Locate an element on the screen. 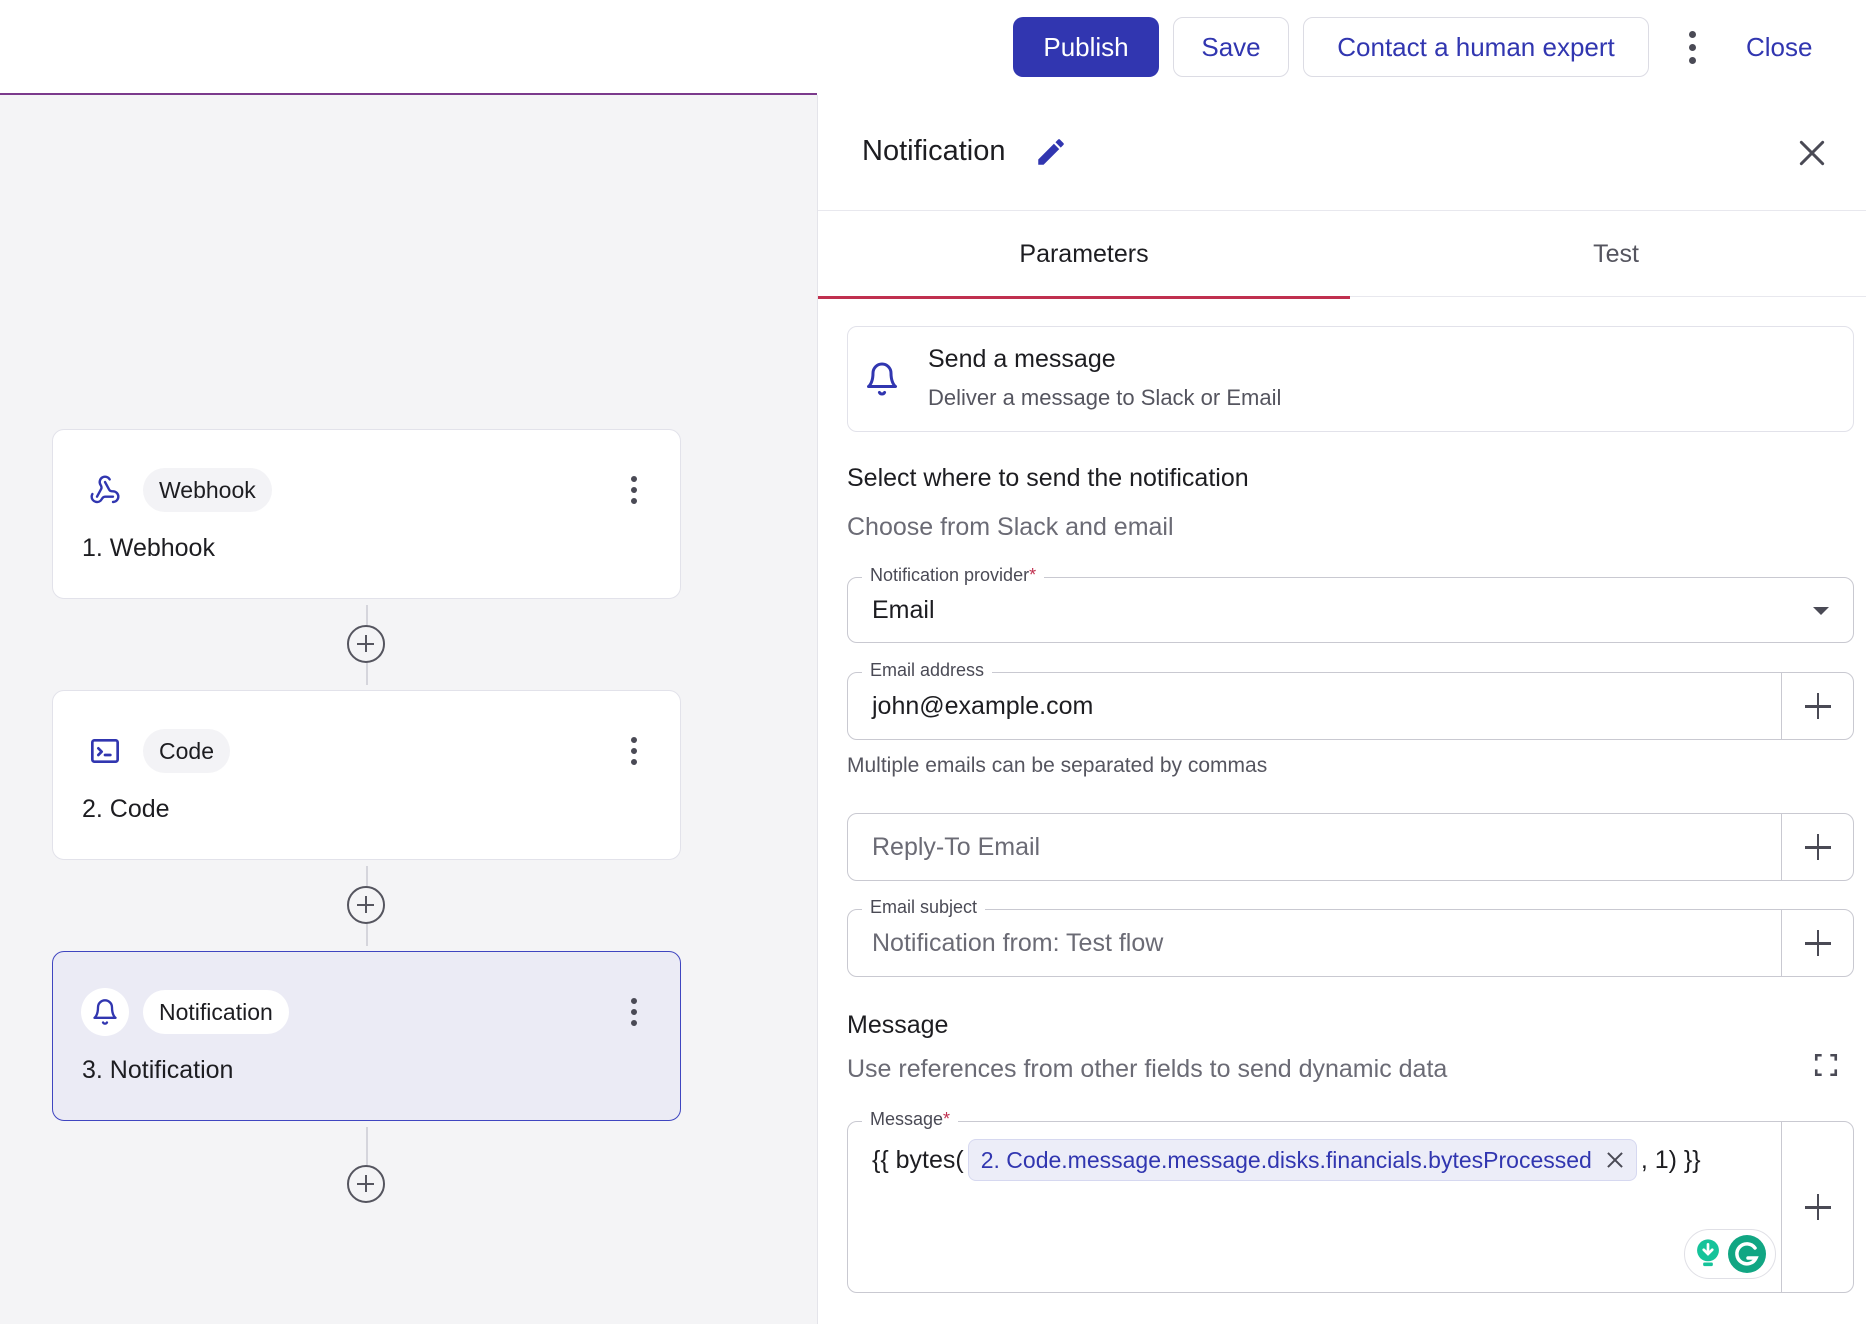  node-title: 3. Notification is located at coordinates (158, 1070).